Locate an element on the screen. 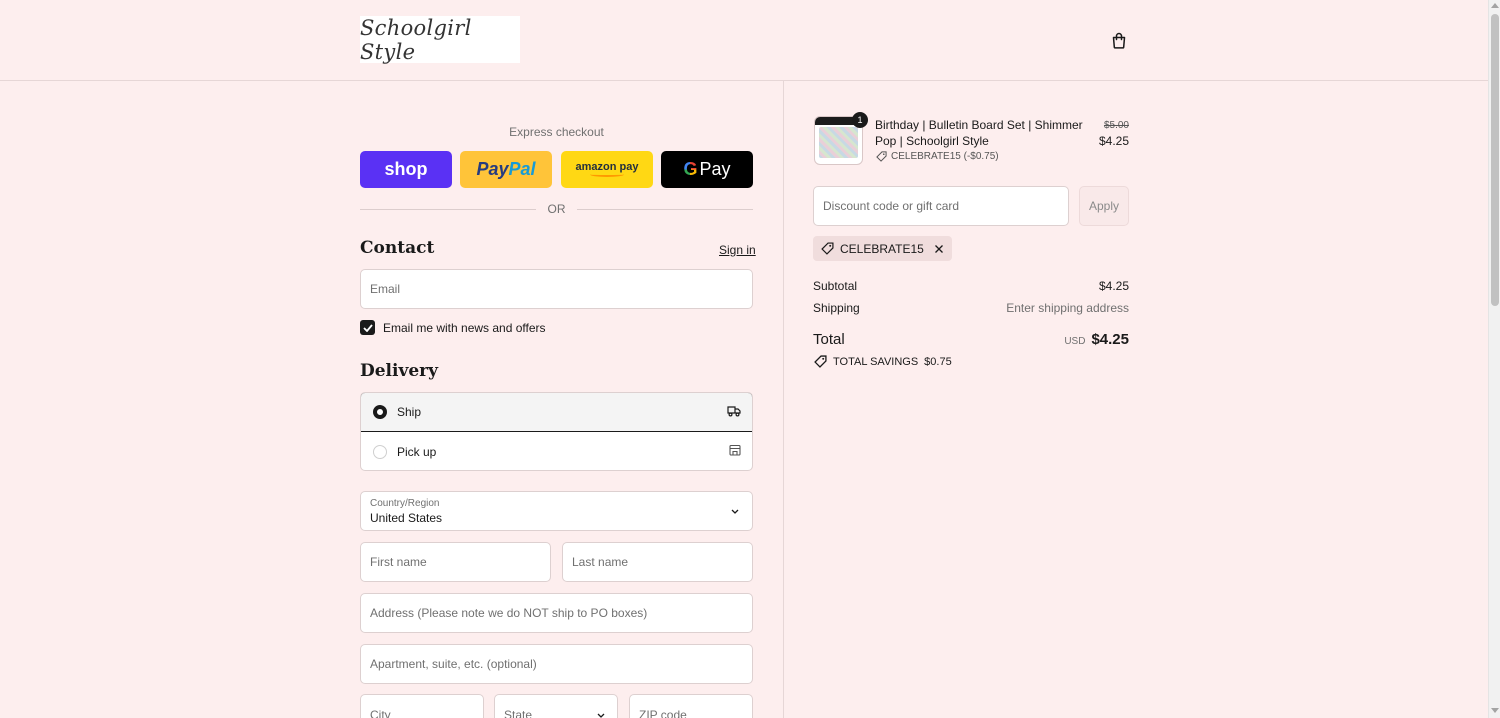  paypal-button: Pay Pal is located at coordinates (506, 169).